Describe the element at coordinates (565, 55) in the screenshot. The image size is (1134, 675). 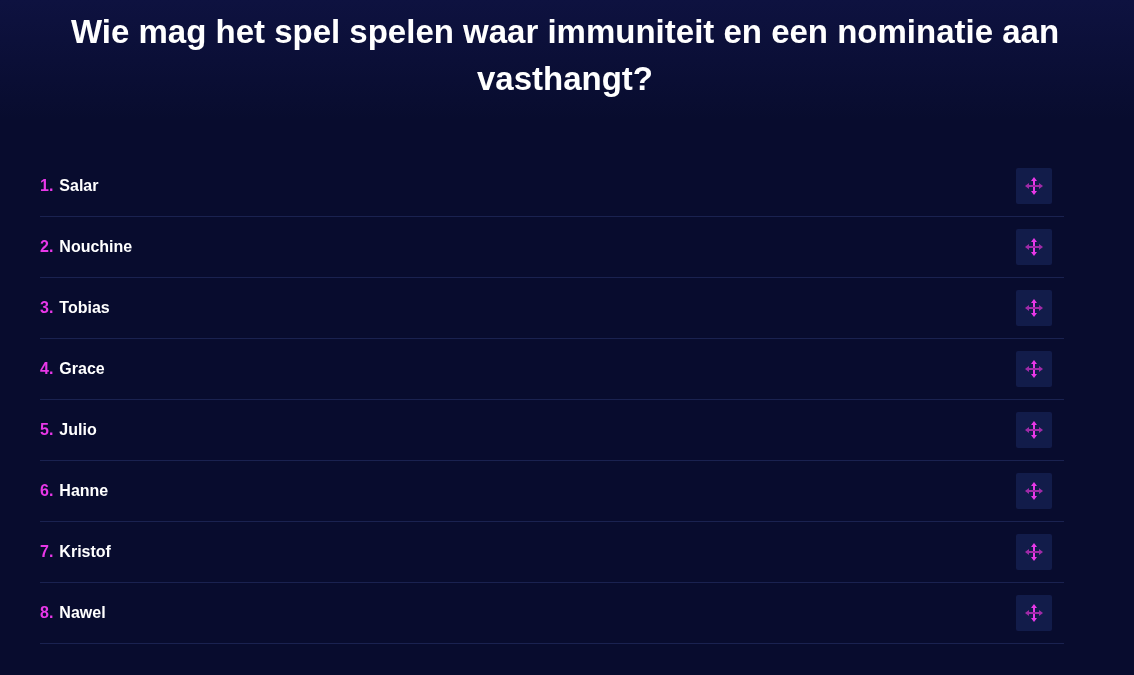
I see `question-title: Wie mag het spel spelen waar immuniteit en een nominatie aan vasthangt?` at that location.